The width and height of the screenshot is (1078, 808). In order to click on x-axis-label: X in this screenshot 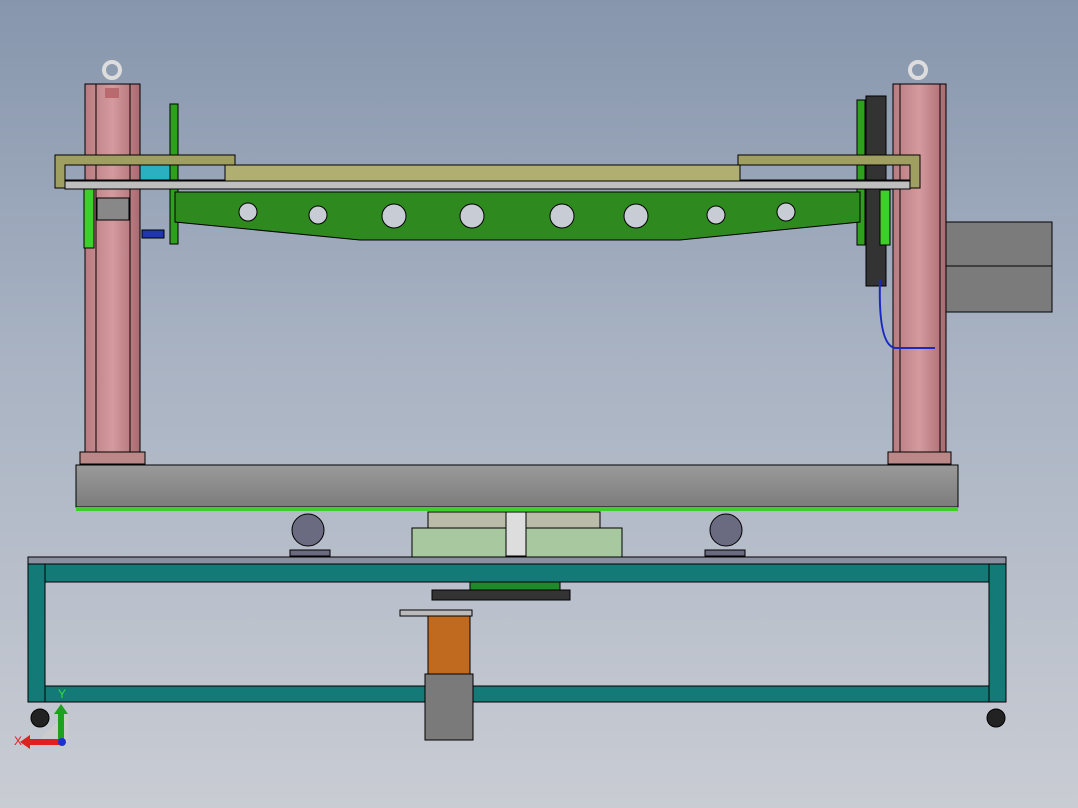, I will do `click(18, 741)`.